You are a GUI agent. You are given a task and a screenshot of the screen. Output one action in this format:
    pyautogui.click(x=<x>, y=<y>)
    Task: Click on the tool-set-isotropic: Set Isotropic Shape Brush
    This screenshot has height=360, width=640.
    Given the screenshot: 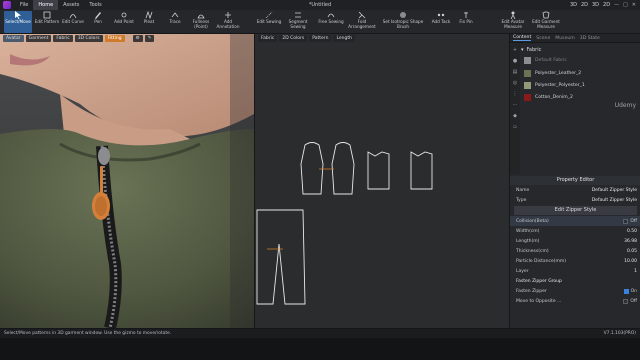 What is the action you would take?
    pyautogui.click(x=403, y=22)
    